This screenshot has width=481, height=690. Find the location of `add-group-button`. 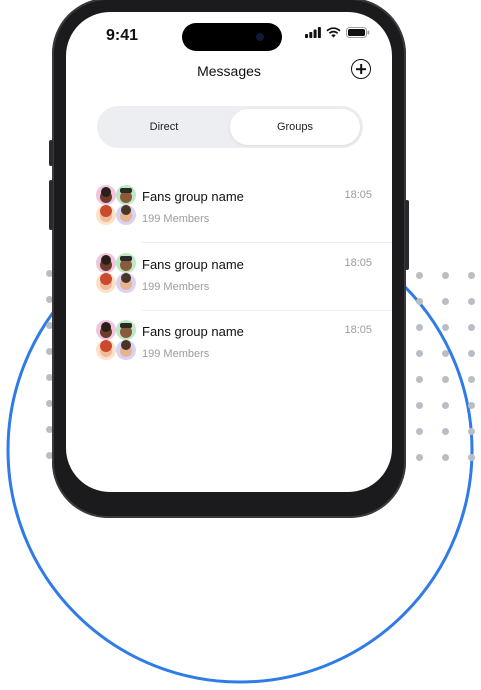

add-group-button is located at coordinates (361, 69).